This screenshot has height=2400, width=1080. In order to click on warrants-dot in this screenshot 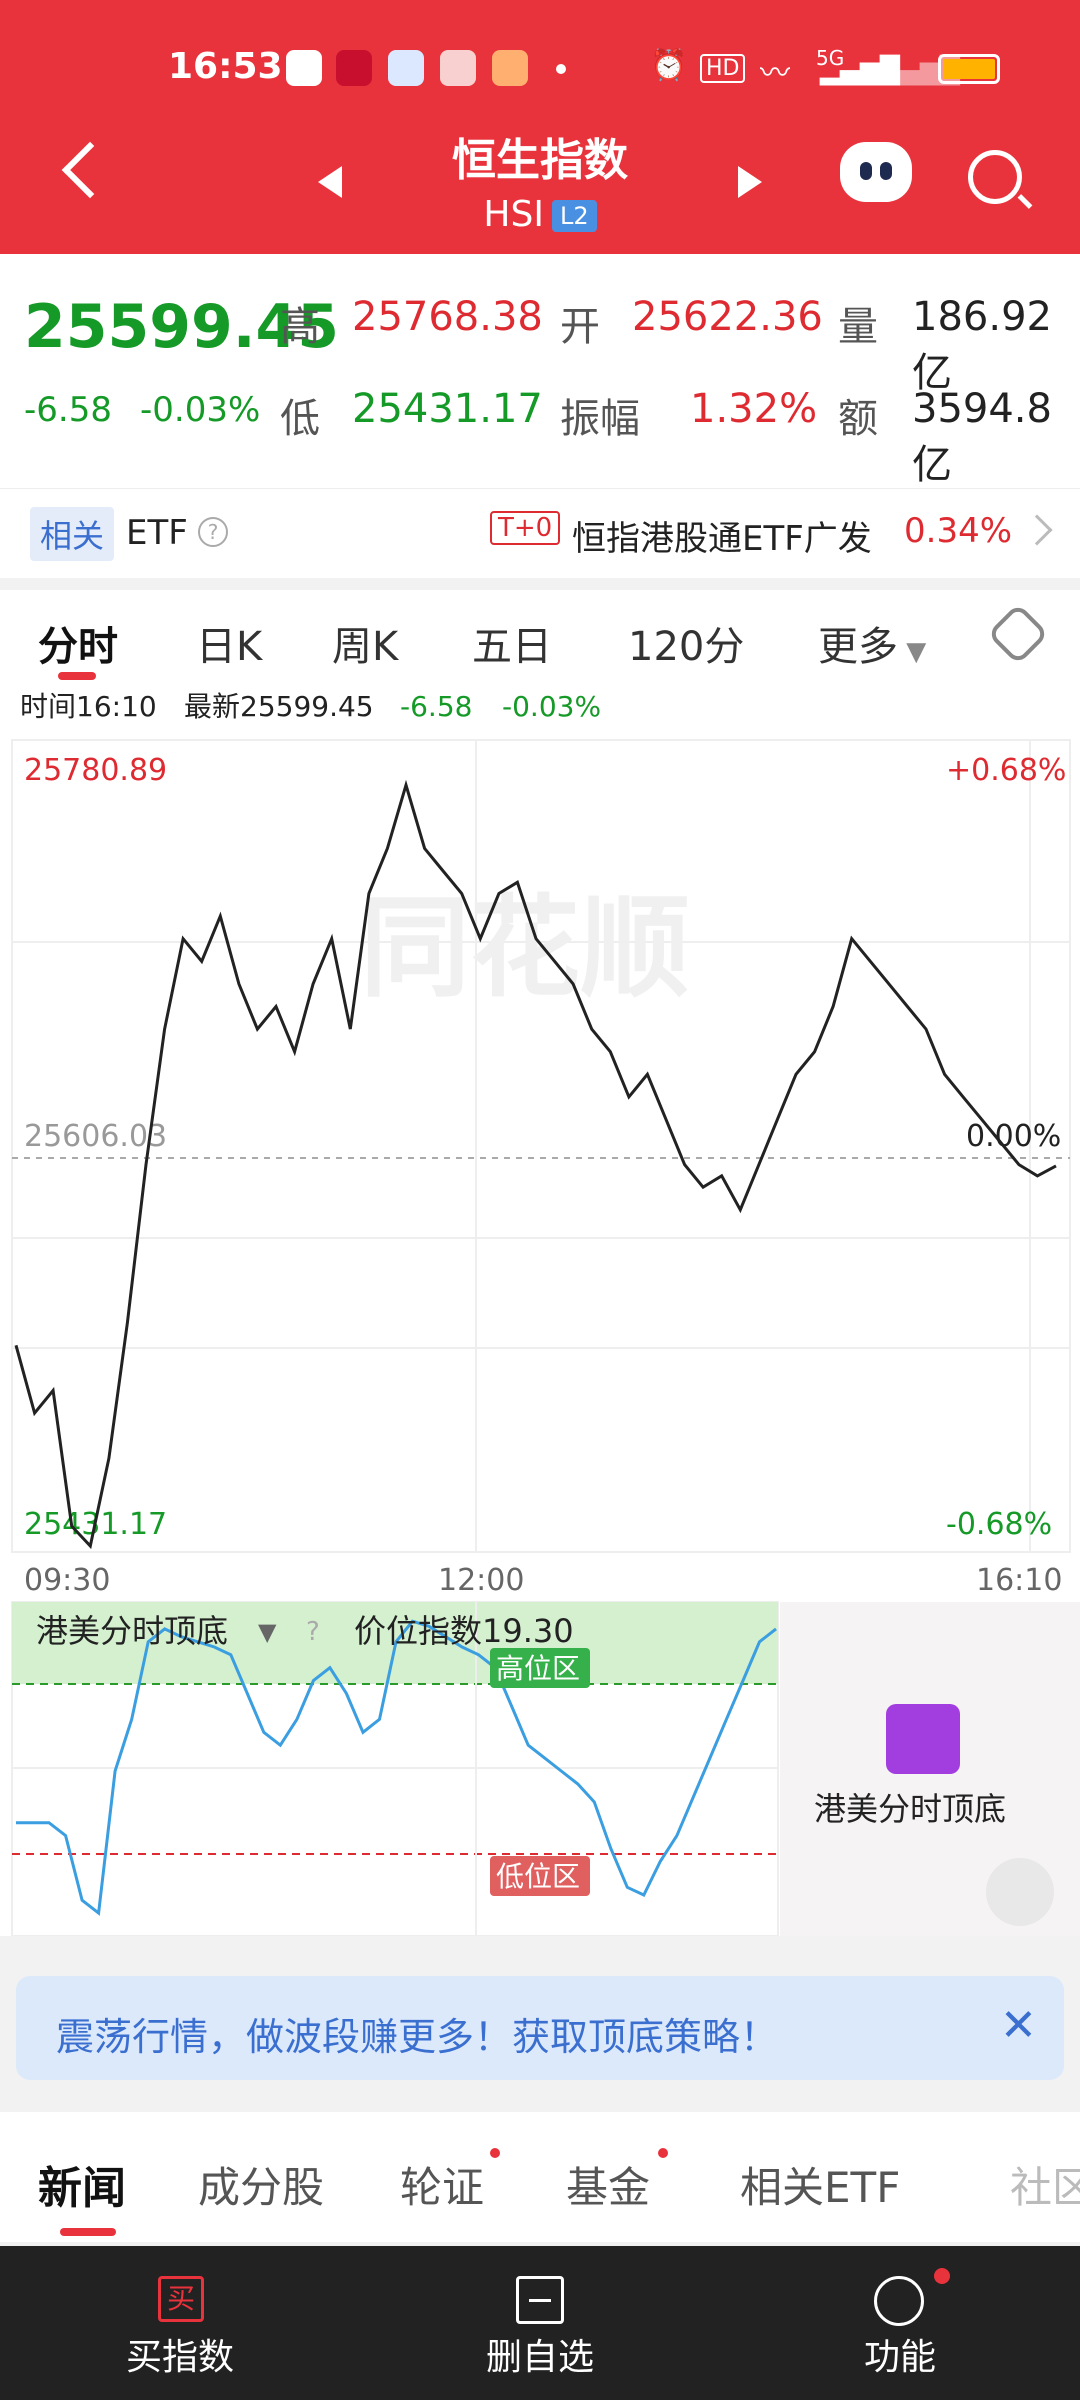, I will do `click(495, 2153)`.